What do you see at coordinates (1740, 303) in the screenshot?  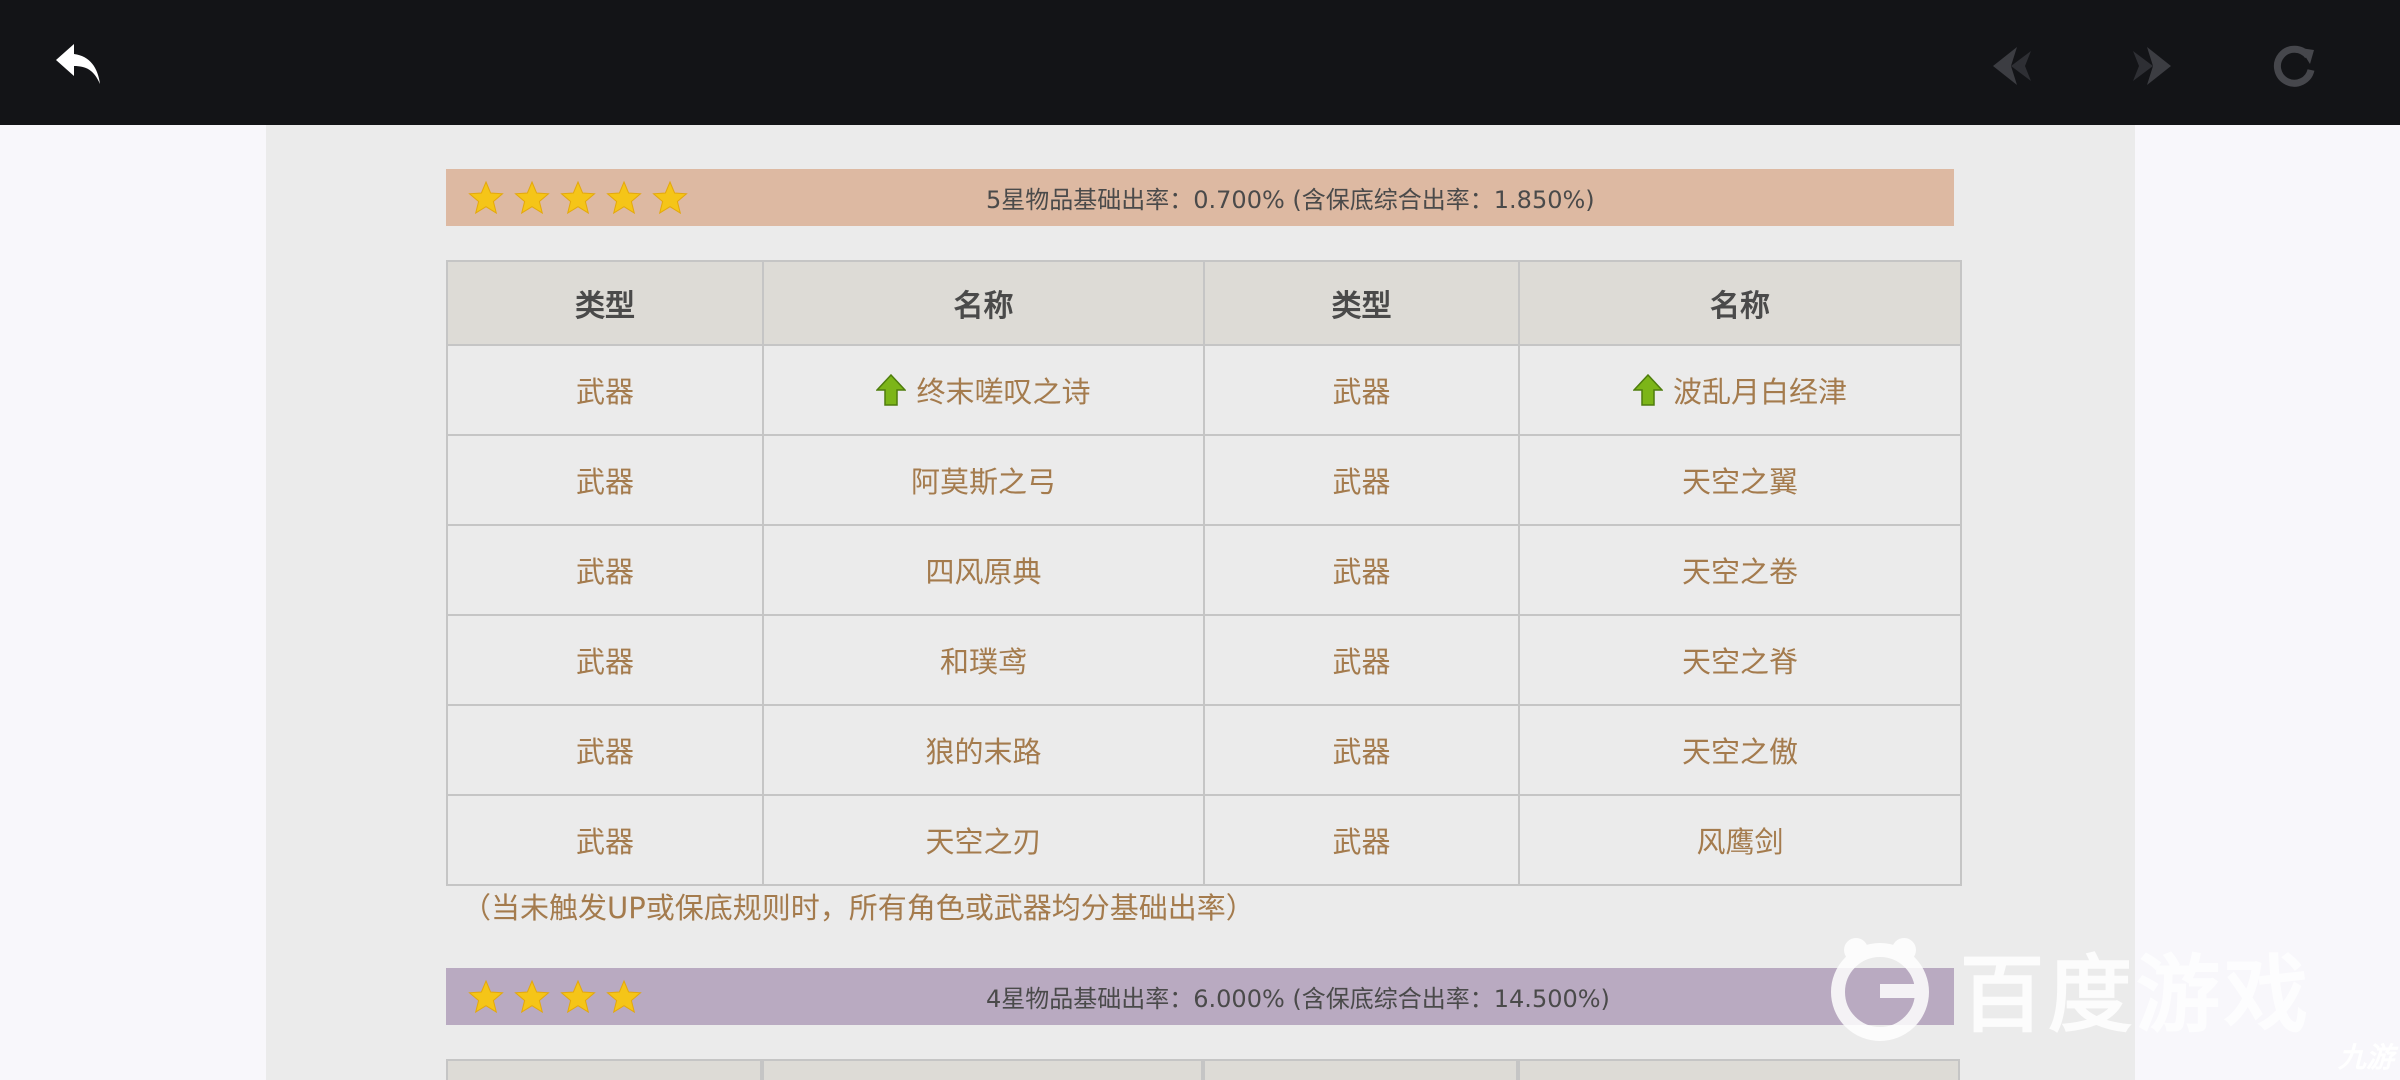 I see `header-name-2: 名称` at bounding box center [1740, 303].